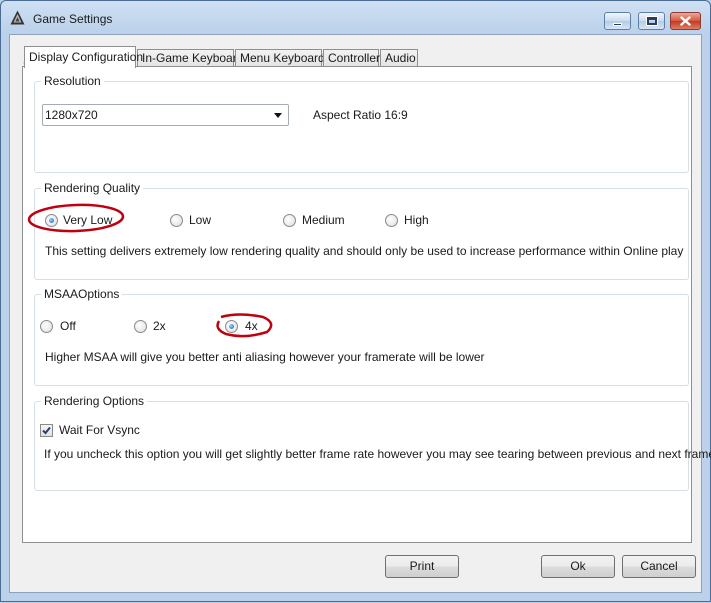 Image resolution: width=711 pixels, height=603 pixels. I want to click on resolution-value: 1280x720, so click(71, 115).